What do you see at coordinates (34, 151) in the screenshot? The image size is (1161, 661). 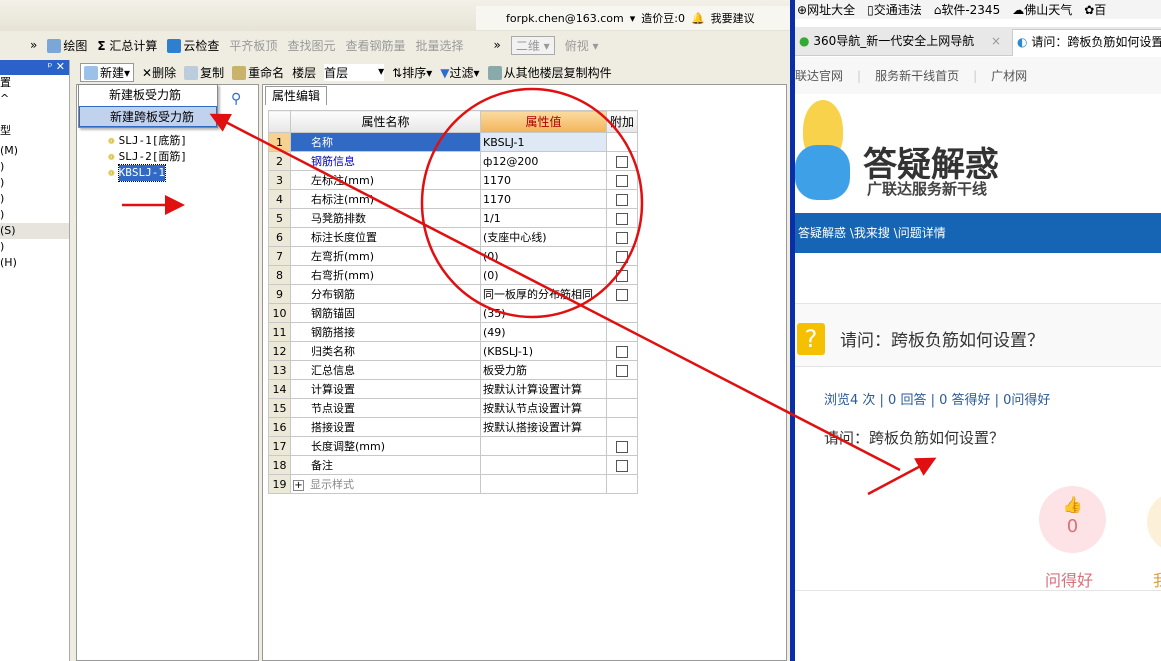 I see `left-pane-item: (M)` at bounding box center [34, 151].